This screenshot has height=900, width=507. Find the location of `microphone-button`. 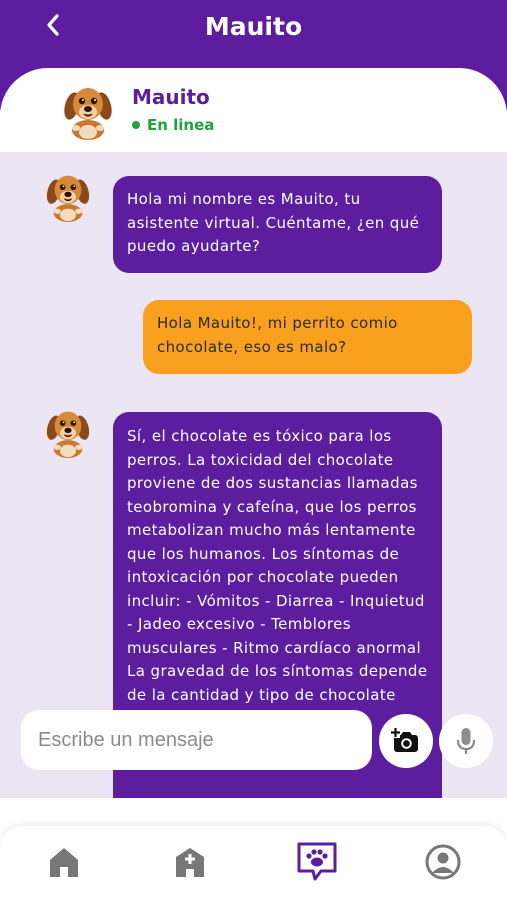

microphone-button is located at coordinates (466, 741).